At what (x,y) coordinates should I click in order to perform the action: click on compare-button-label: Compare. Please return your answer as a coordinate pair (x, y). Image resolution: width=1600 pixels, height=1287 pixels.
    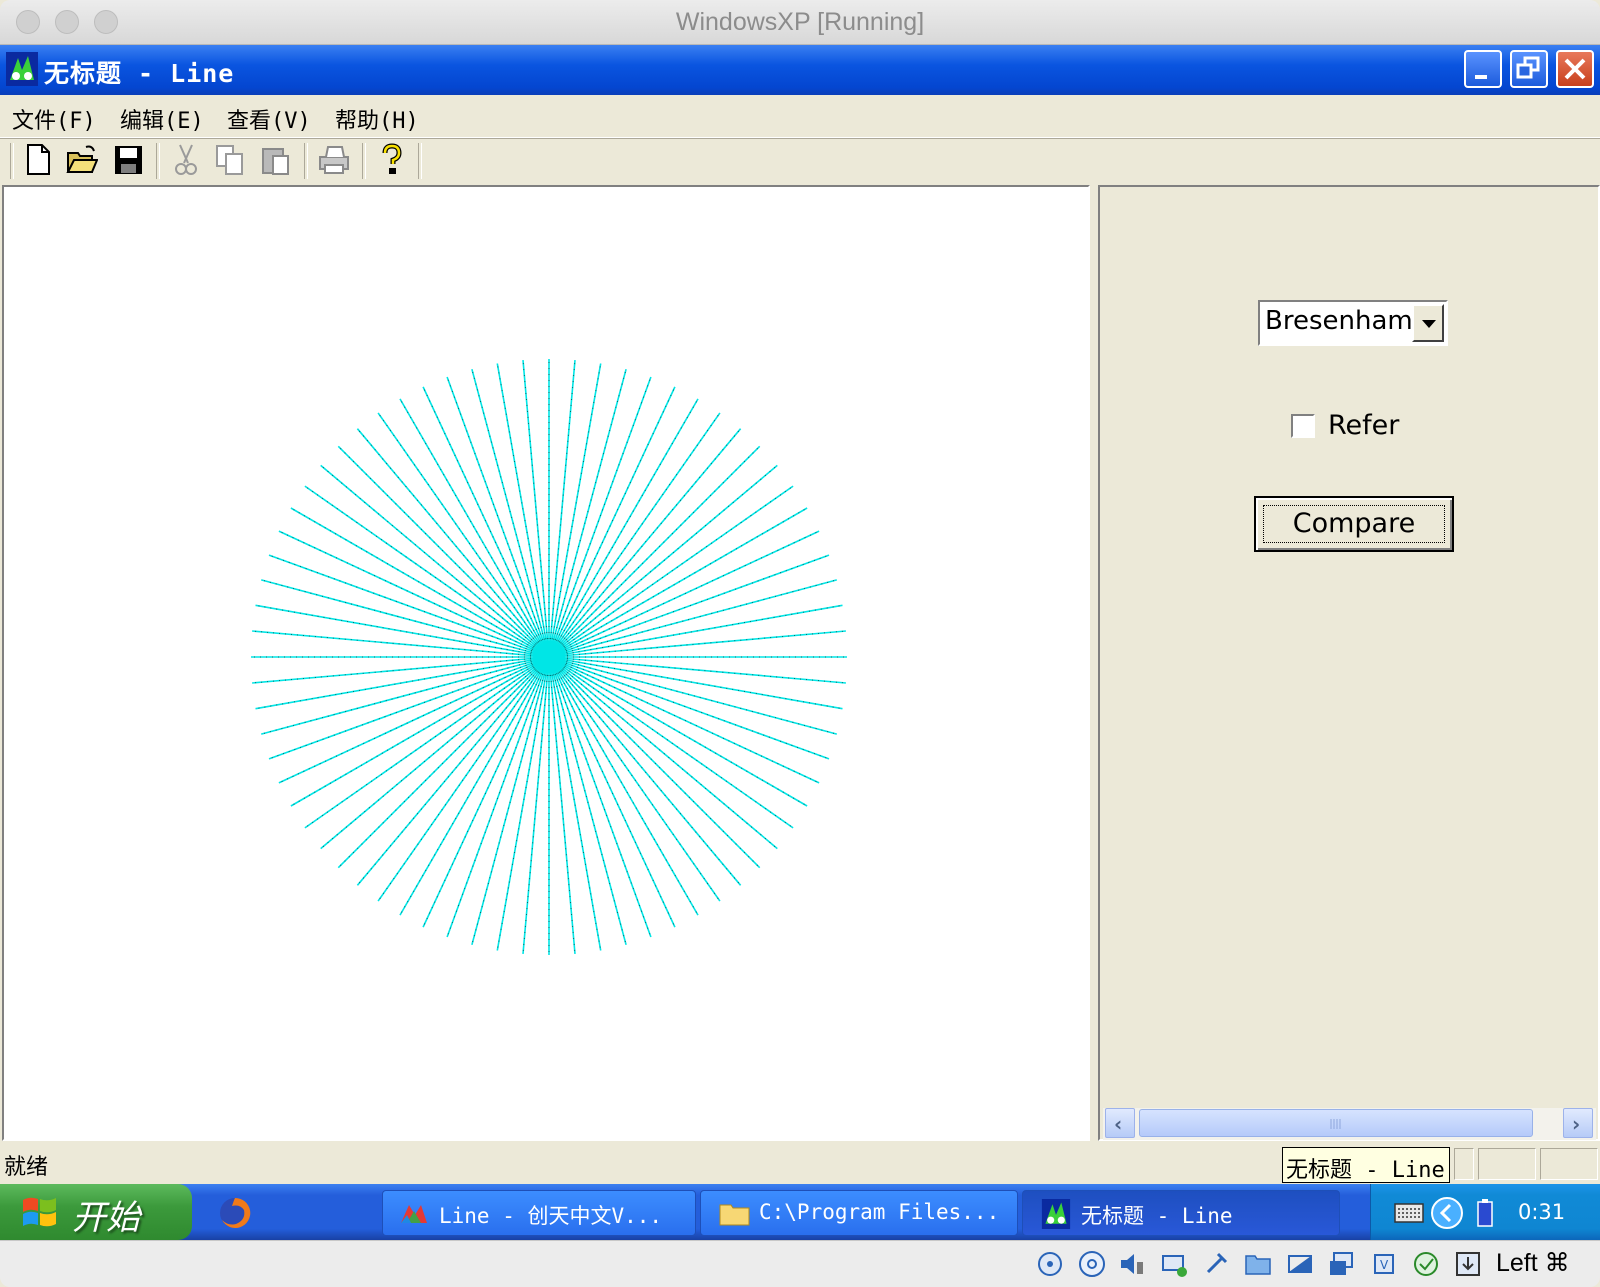
    Looking at the image, I should click on (1354, 523).